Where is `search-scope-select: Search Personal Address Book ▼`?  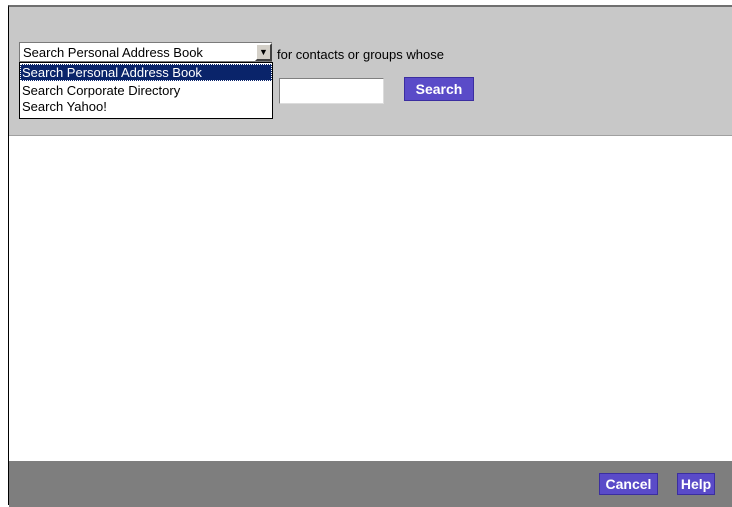 search-scope-select: Search Personal Address Book ▼ is located at coordinates (145, 52).